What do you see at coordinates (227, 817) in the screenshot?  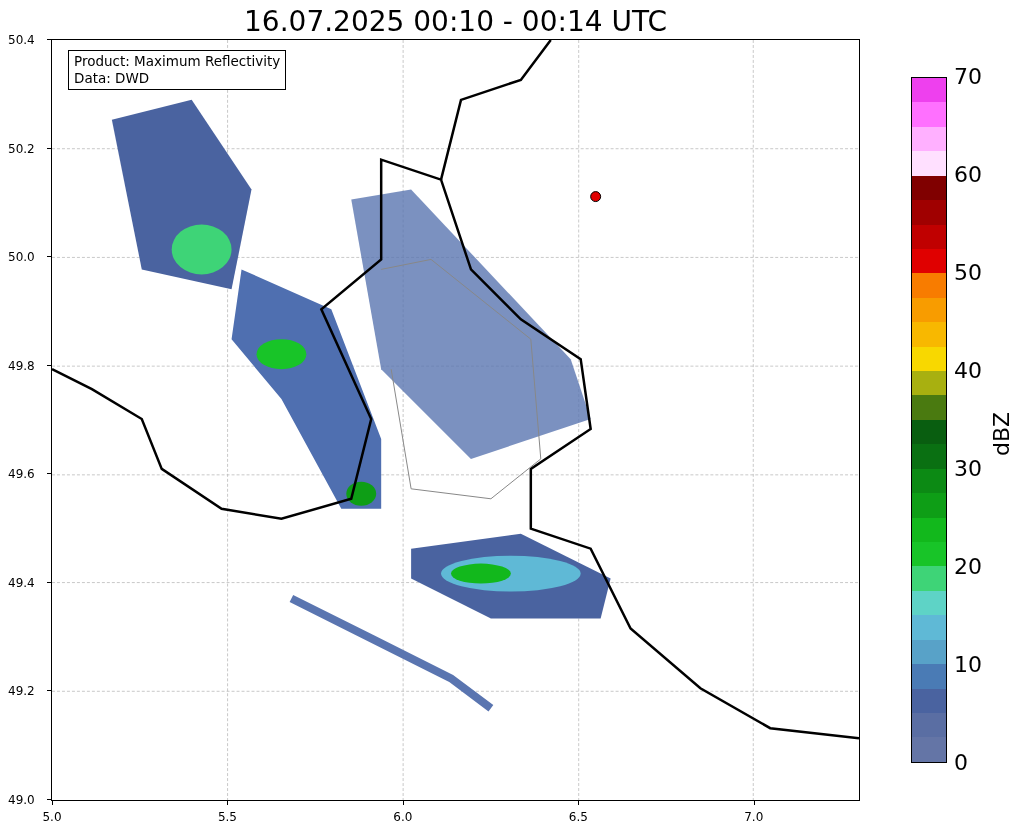 I see `x-tick-label: 5.5` at bounding box center [227, 817].